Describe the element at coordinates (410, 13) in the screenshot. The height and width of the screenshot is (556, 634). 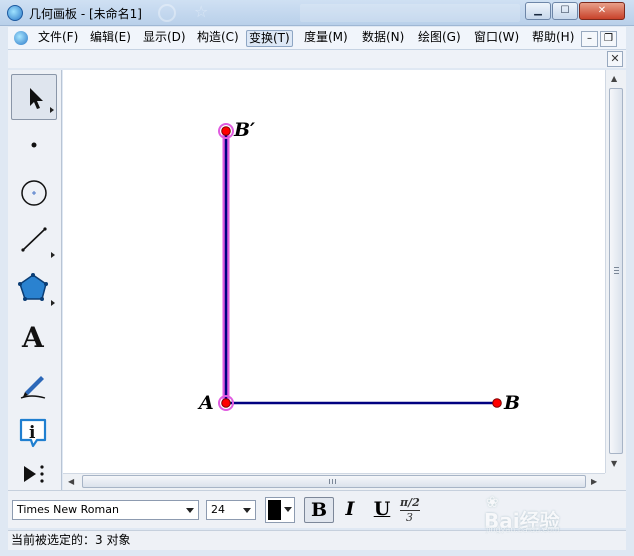
I see `background-address-bar` at that location.